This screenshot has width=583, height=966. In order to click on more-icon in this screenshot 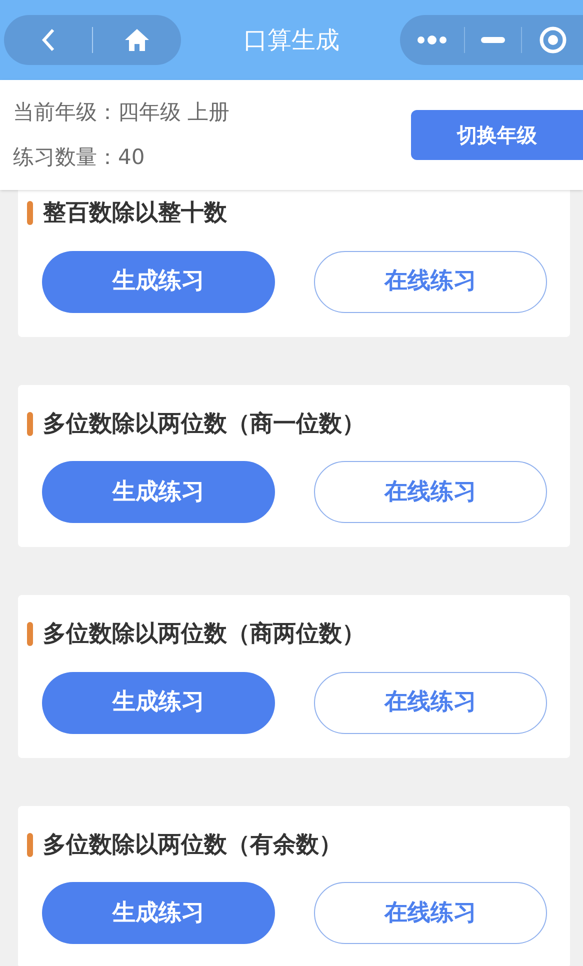, I will do `click(432, 40)`.